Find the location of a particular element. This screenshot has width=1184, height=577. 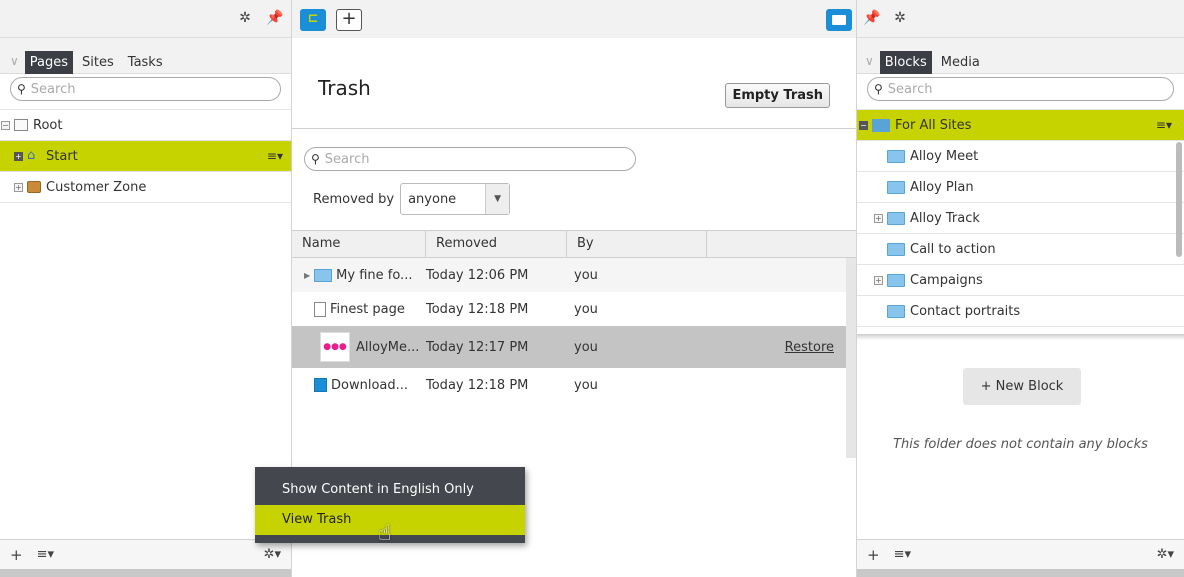

container-page-icon is located at coordinates (34, 187).